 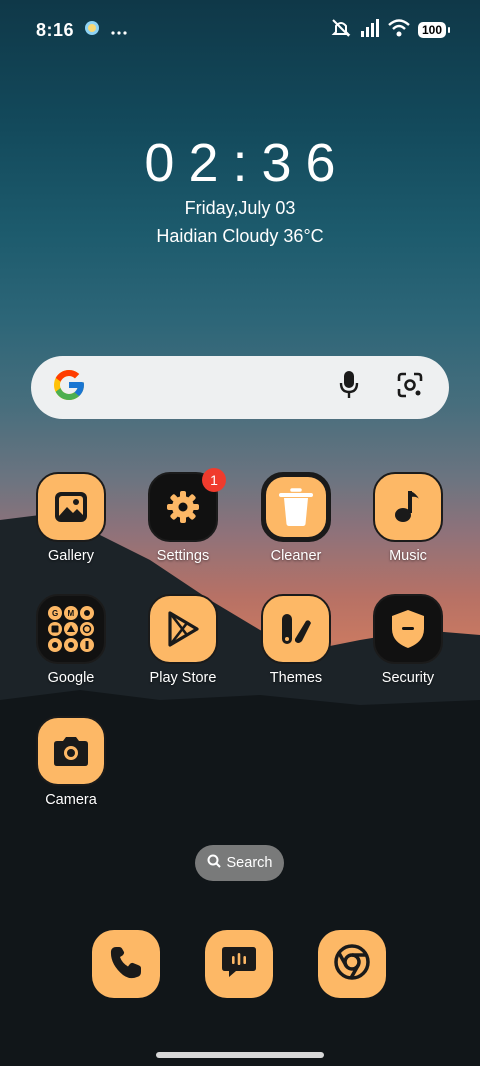 What do you see at coordinates (71, 678) in the screenshot?
I see `app-label: Google` at bounding box center [71, 678].